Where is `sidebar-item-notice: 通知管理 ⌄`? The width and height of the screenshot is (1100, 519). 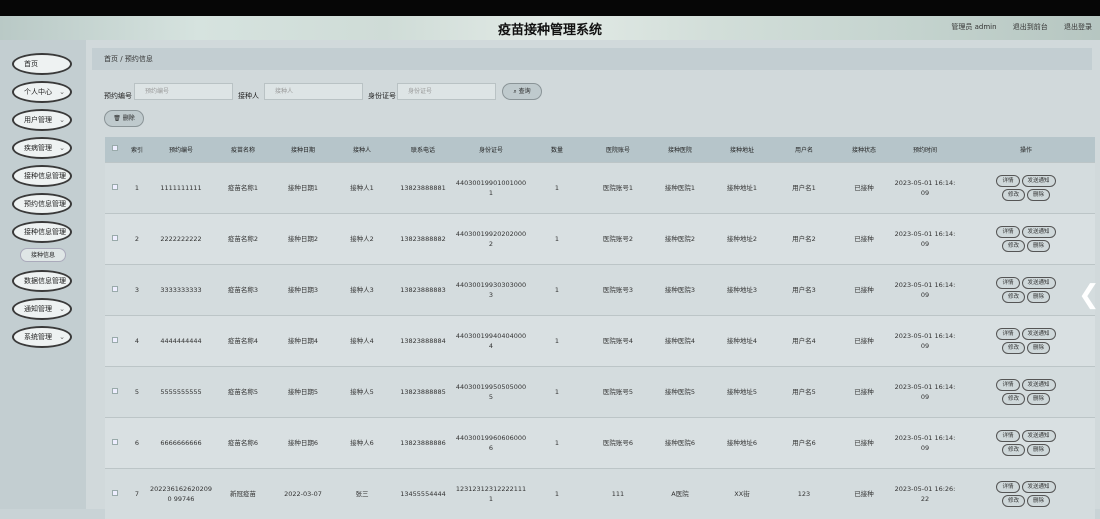 sidebar-item-notice: 通知管理 ⌄ is located at coordinates (42, 309).